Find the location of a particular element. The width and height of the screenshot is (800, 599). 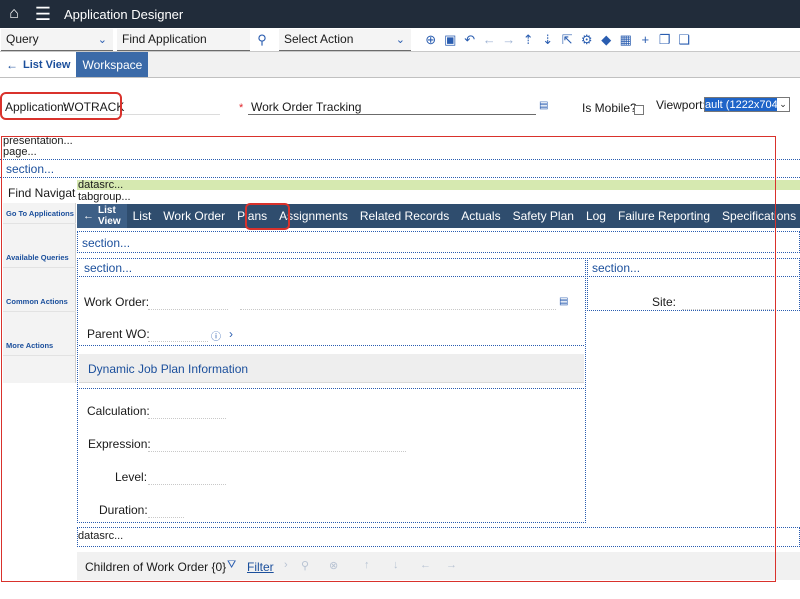

parent-wo-field is located at coordinates (178, 341).